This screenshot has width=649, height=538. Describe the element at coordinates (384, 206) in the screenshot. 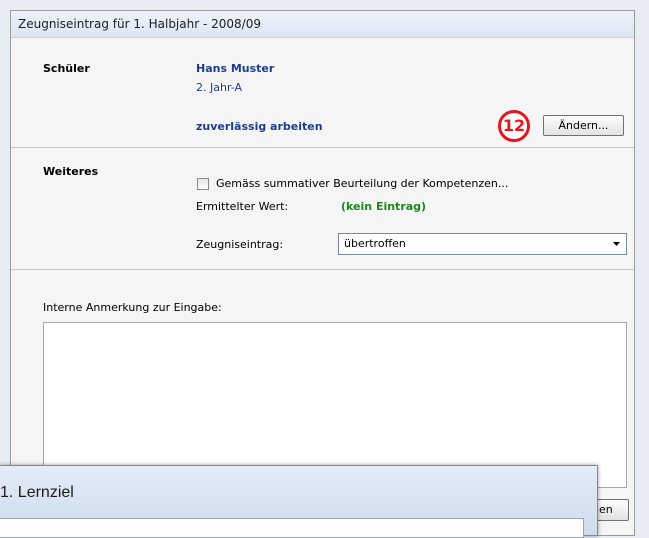

I see `computed-value: (kein Eintrag)` at that location.